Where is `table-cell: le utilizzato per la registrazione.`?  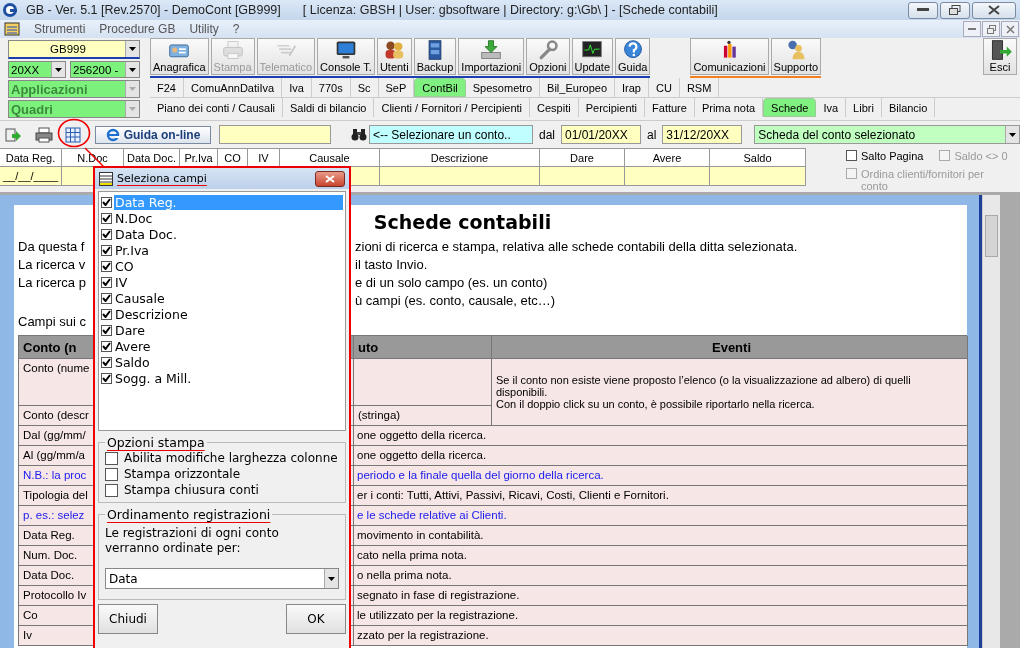
table-cell: le utilizzato per la registrazione. is located at coordinates (661, 616).